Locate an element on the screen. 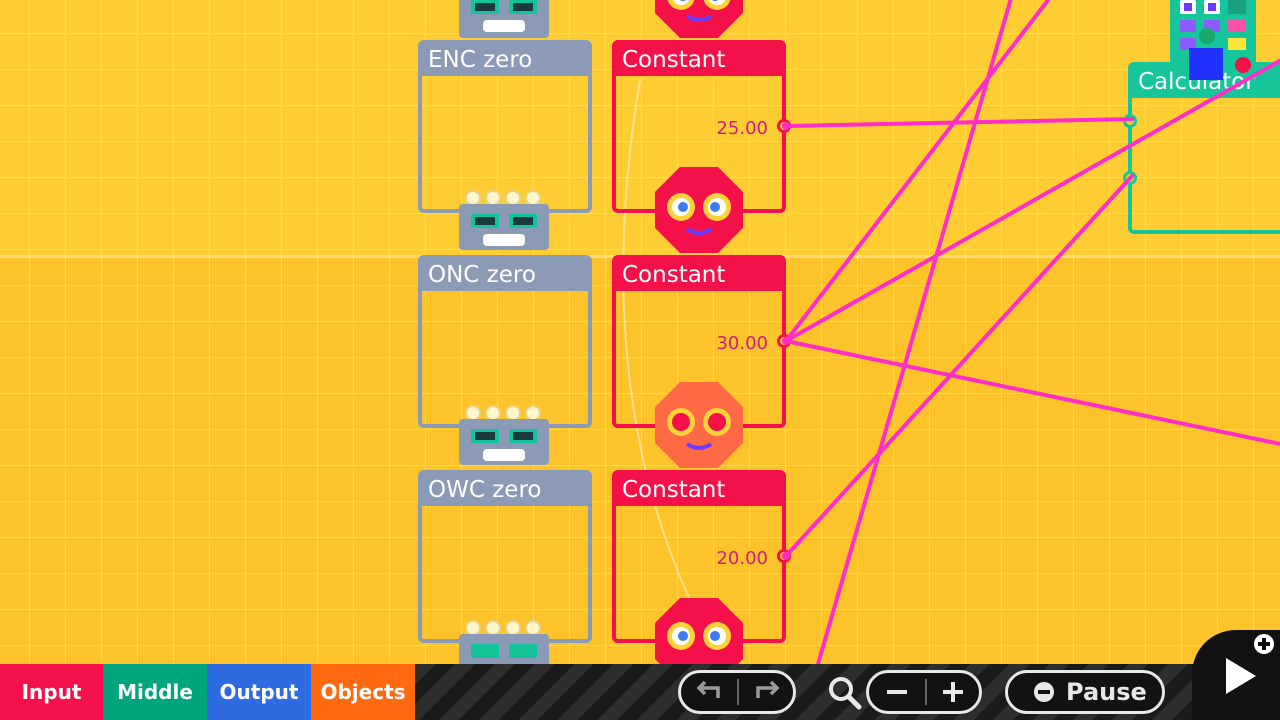 The width and height of the screenshot is (1280, 720). pause-label: Pause is located at coordinates (1106, 692).